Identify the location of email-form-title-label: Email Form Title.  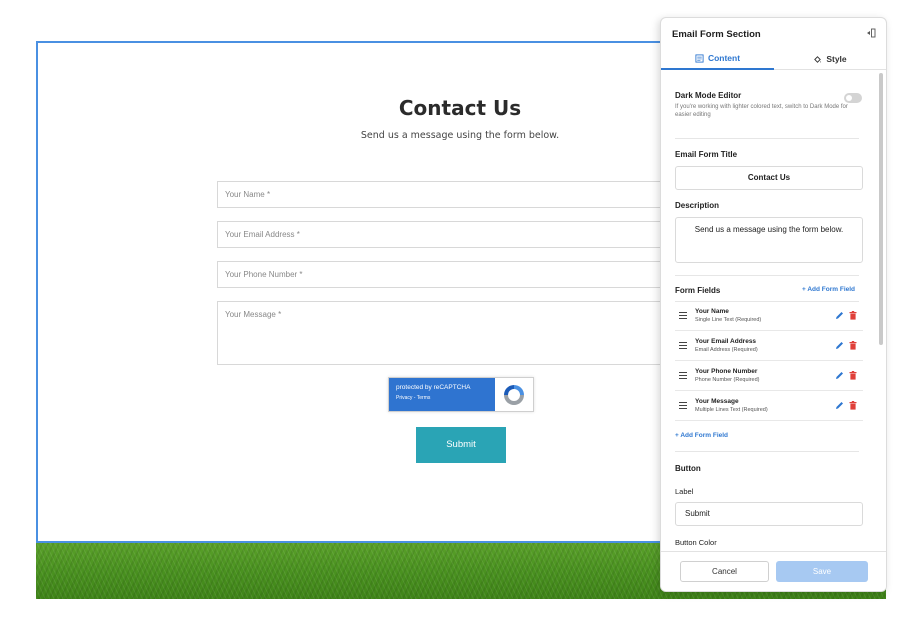
(706, 154).